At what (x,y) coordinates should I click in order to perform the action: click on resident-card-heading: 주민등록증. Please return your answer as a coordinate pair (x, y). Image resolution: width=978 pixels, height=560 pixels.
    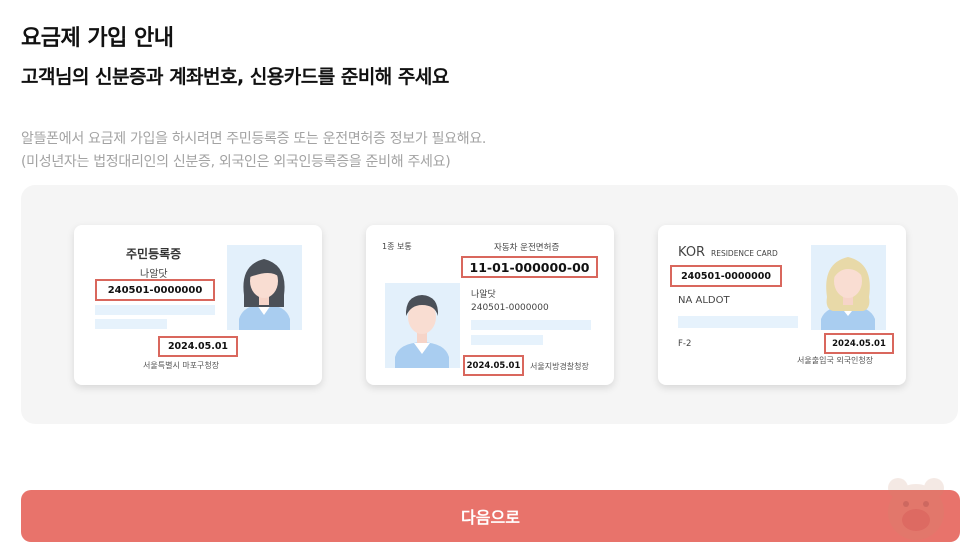
    Looking at the image, I should click on (154, 254).